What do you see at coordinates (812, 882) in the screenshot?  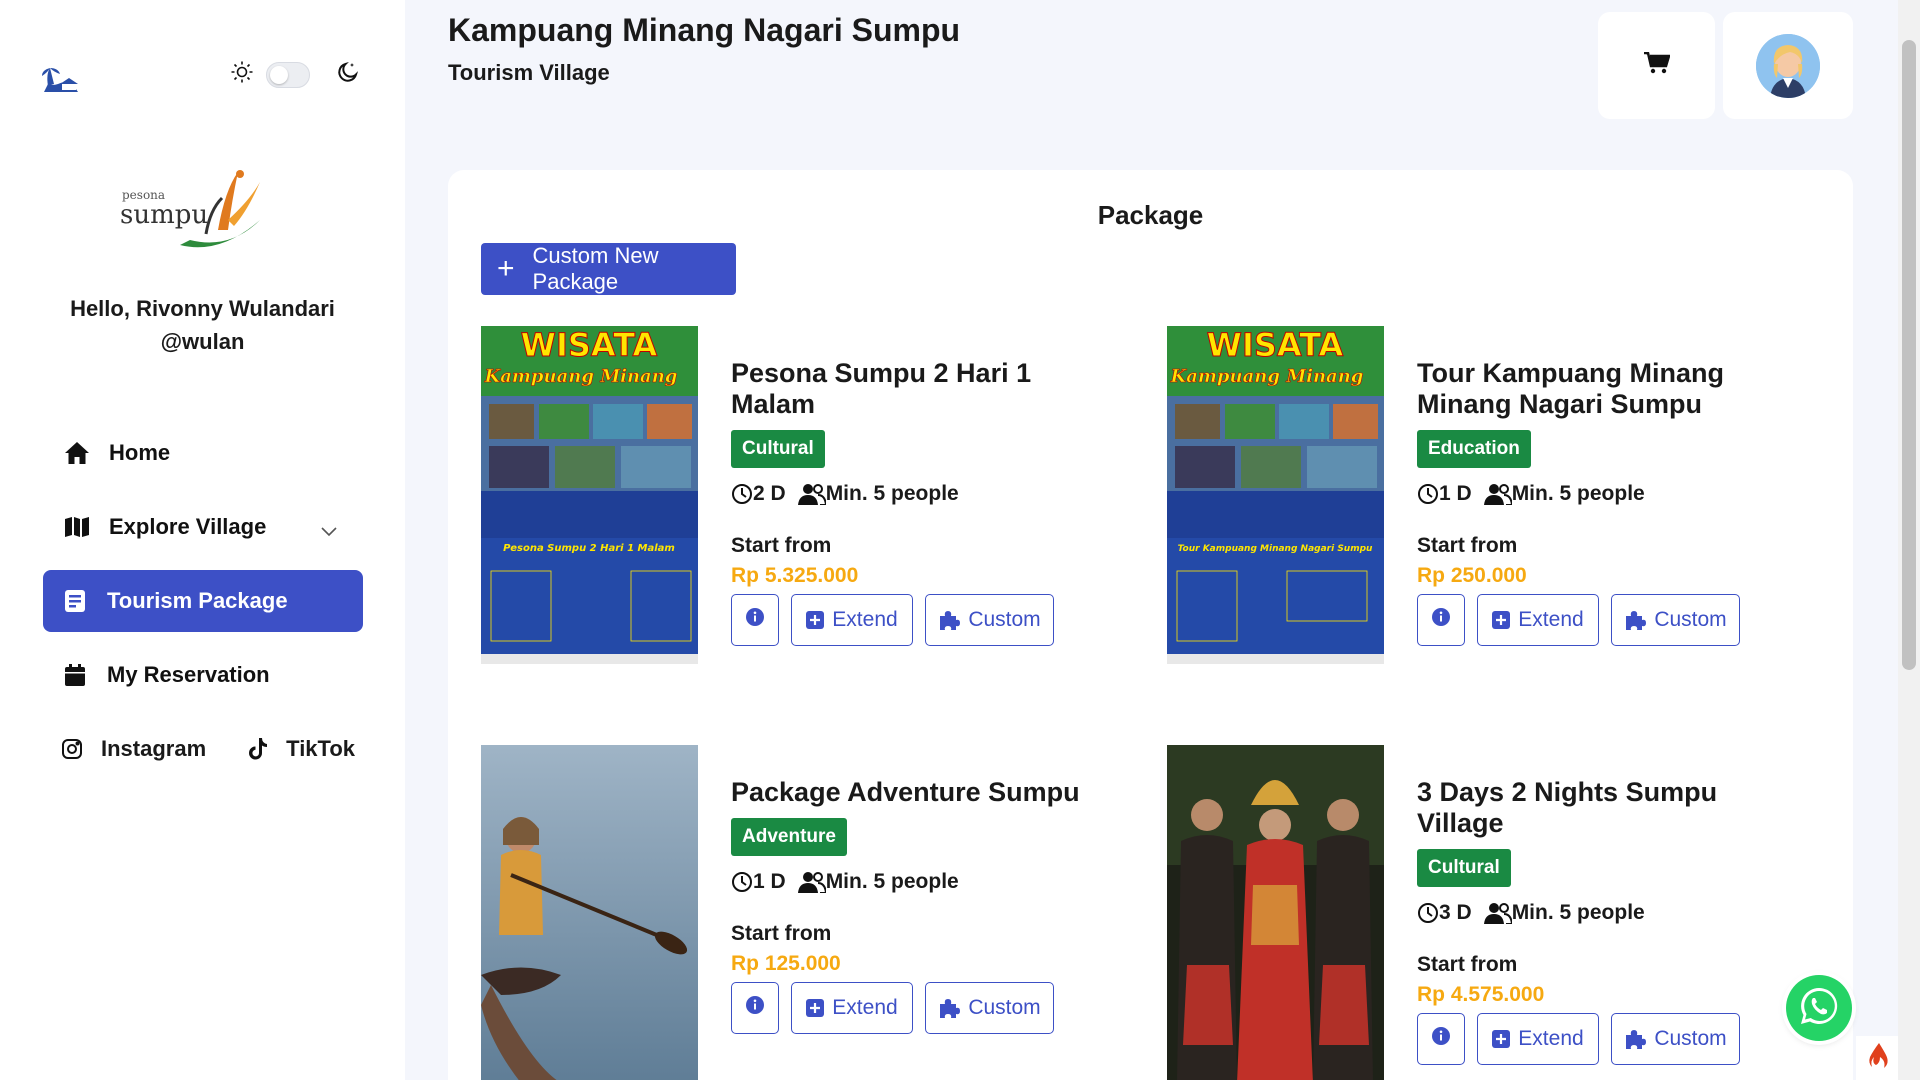 I see `people-icon` at bounding box center [812, 882].